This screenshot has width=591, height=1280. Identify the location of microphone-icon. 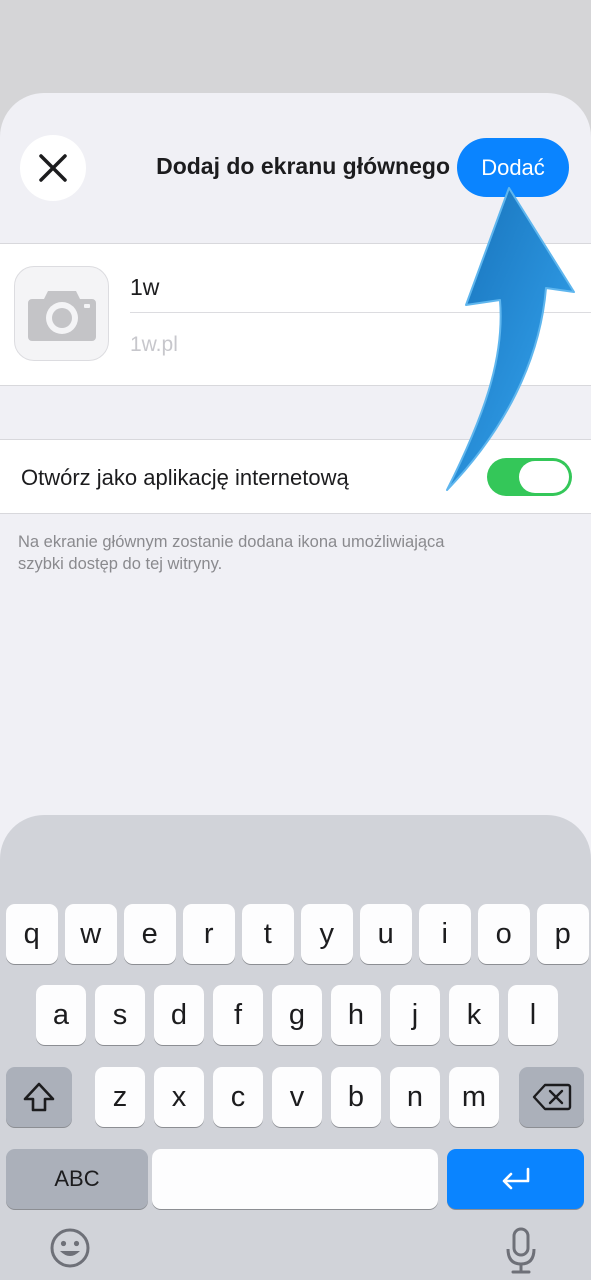
(521, 1250).